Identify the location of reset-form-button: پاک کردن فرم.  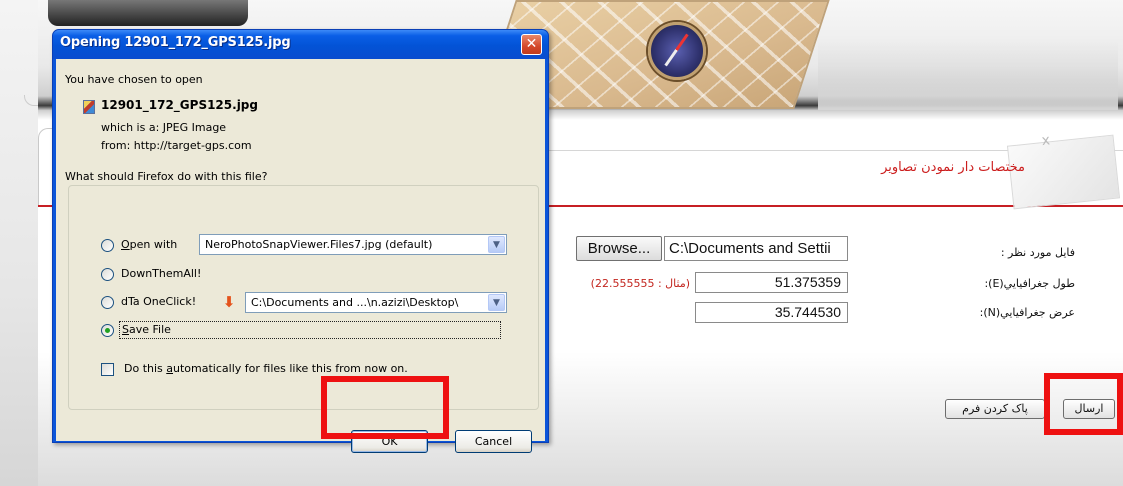
(995, 409).